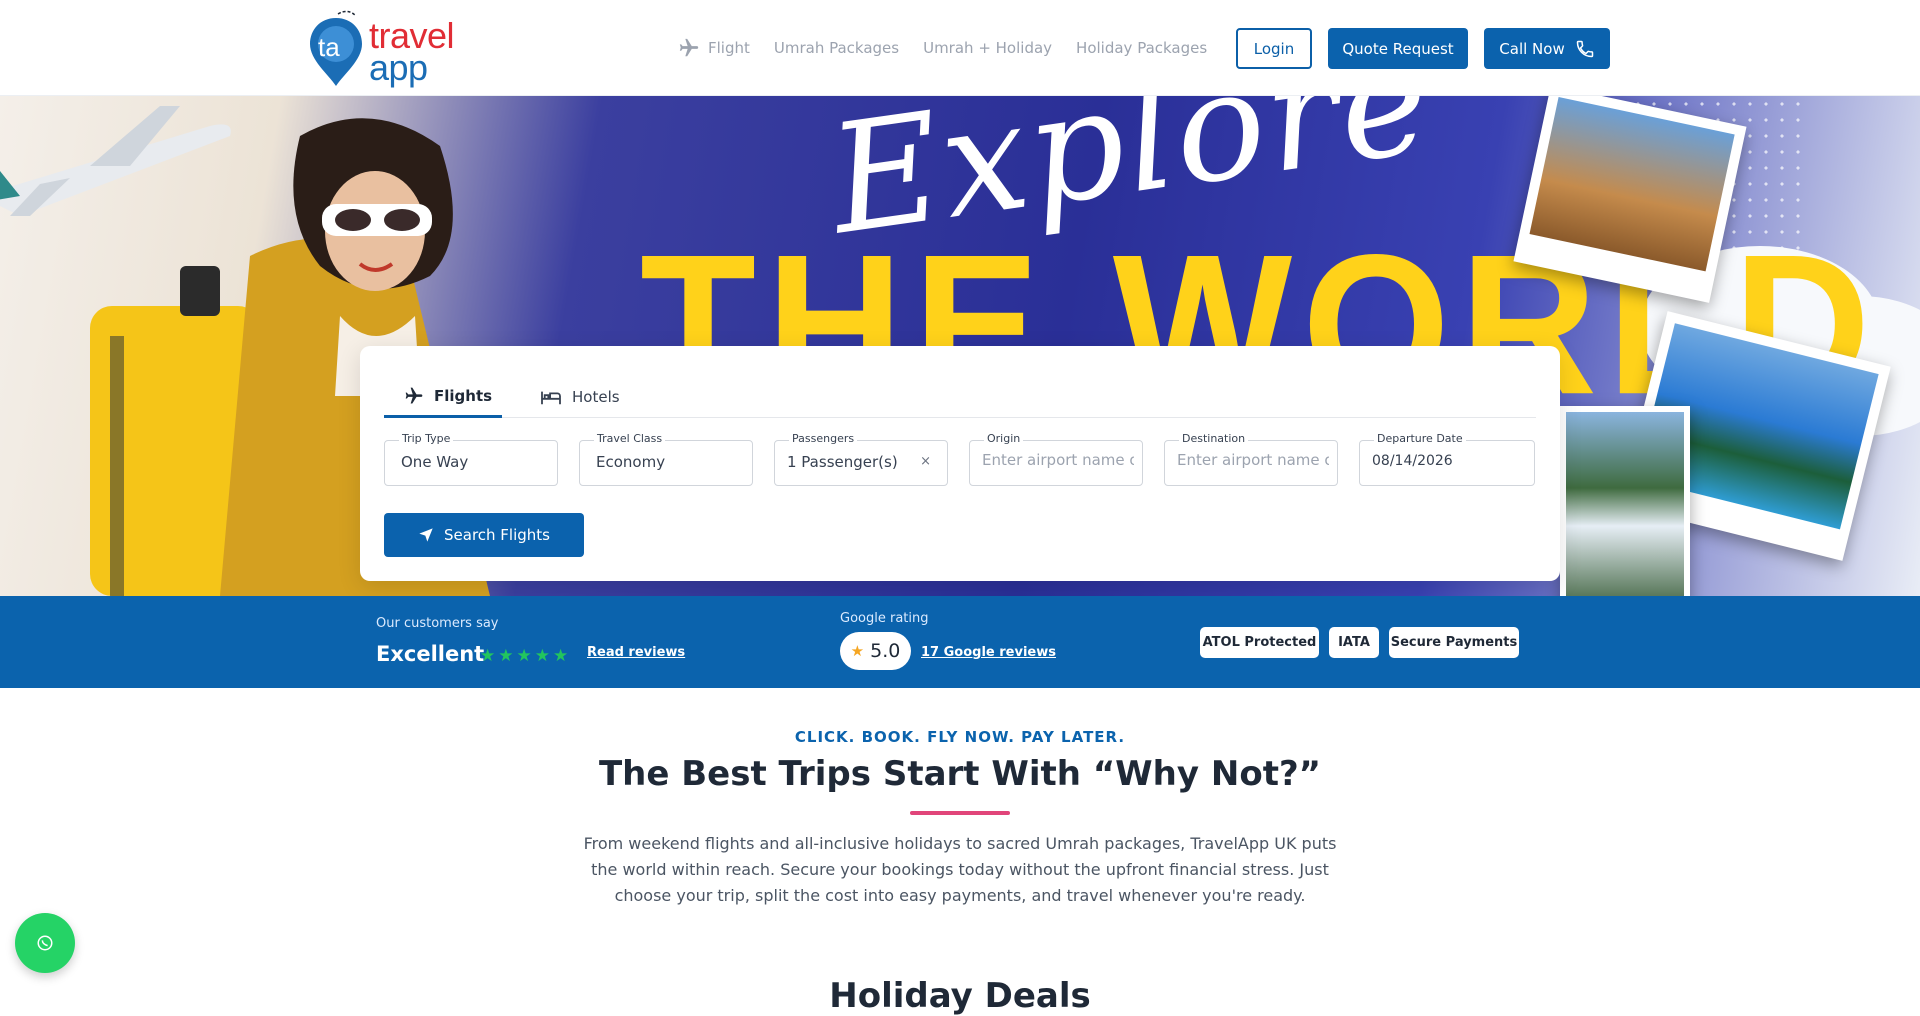  I want to click on travel-class-label: Travel Class, so click(630, 438).